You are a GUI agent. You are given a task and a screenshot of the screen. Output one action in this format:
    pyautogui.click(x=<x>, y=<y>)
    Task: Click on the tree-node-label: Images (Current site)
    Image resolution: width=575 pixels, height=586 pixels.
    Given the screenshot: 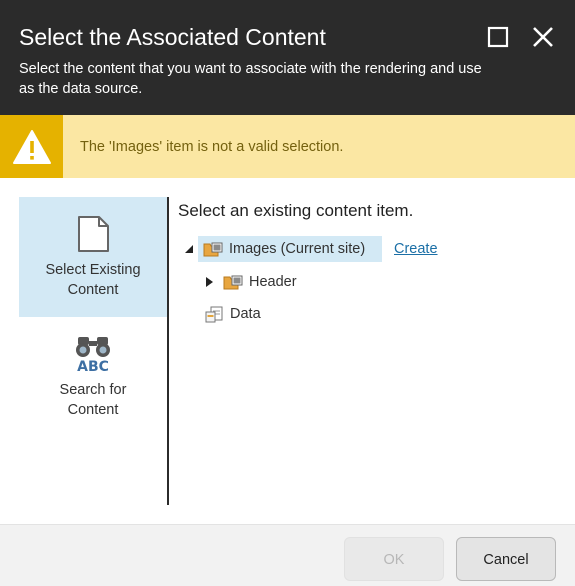 What is the action you would take?
    pyautogui.click(x=297, y=249)
    